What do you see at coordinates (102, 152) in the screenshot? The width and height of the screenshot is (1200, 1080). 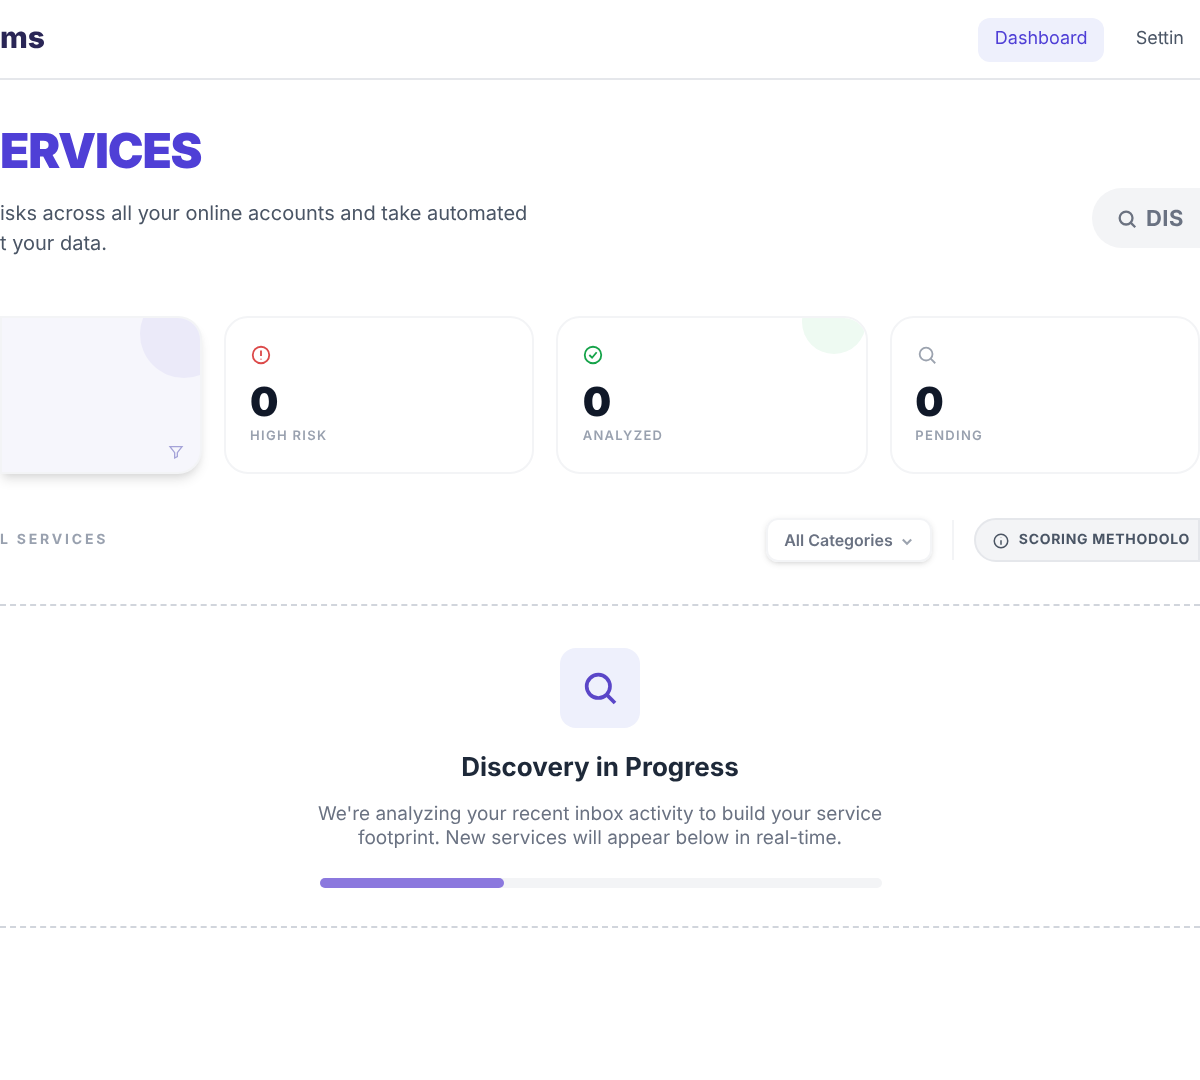 I see `page-title: ERVICES` at bounding box center [102, 152].